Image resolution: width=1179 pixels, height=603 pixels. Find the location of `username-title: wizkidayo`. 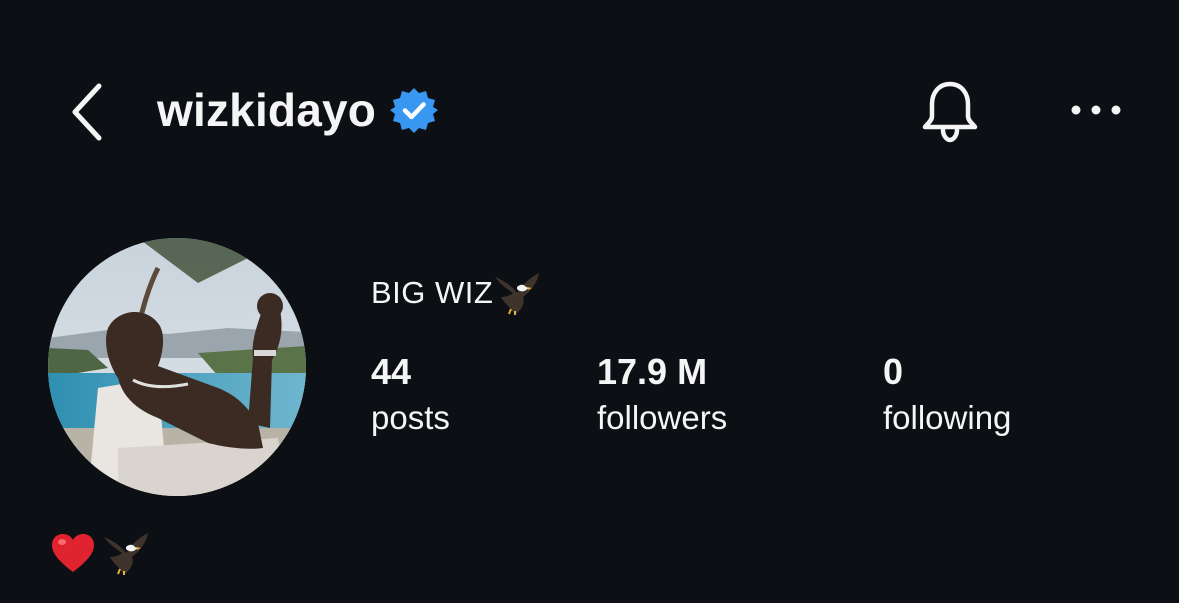

username-title: wizkidayo is located at coordinates (298, 110).